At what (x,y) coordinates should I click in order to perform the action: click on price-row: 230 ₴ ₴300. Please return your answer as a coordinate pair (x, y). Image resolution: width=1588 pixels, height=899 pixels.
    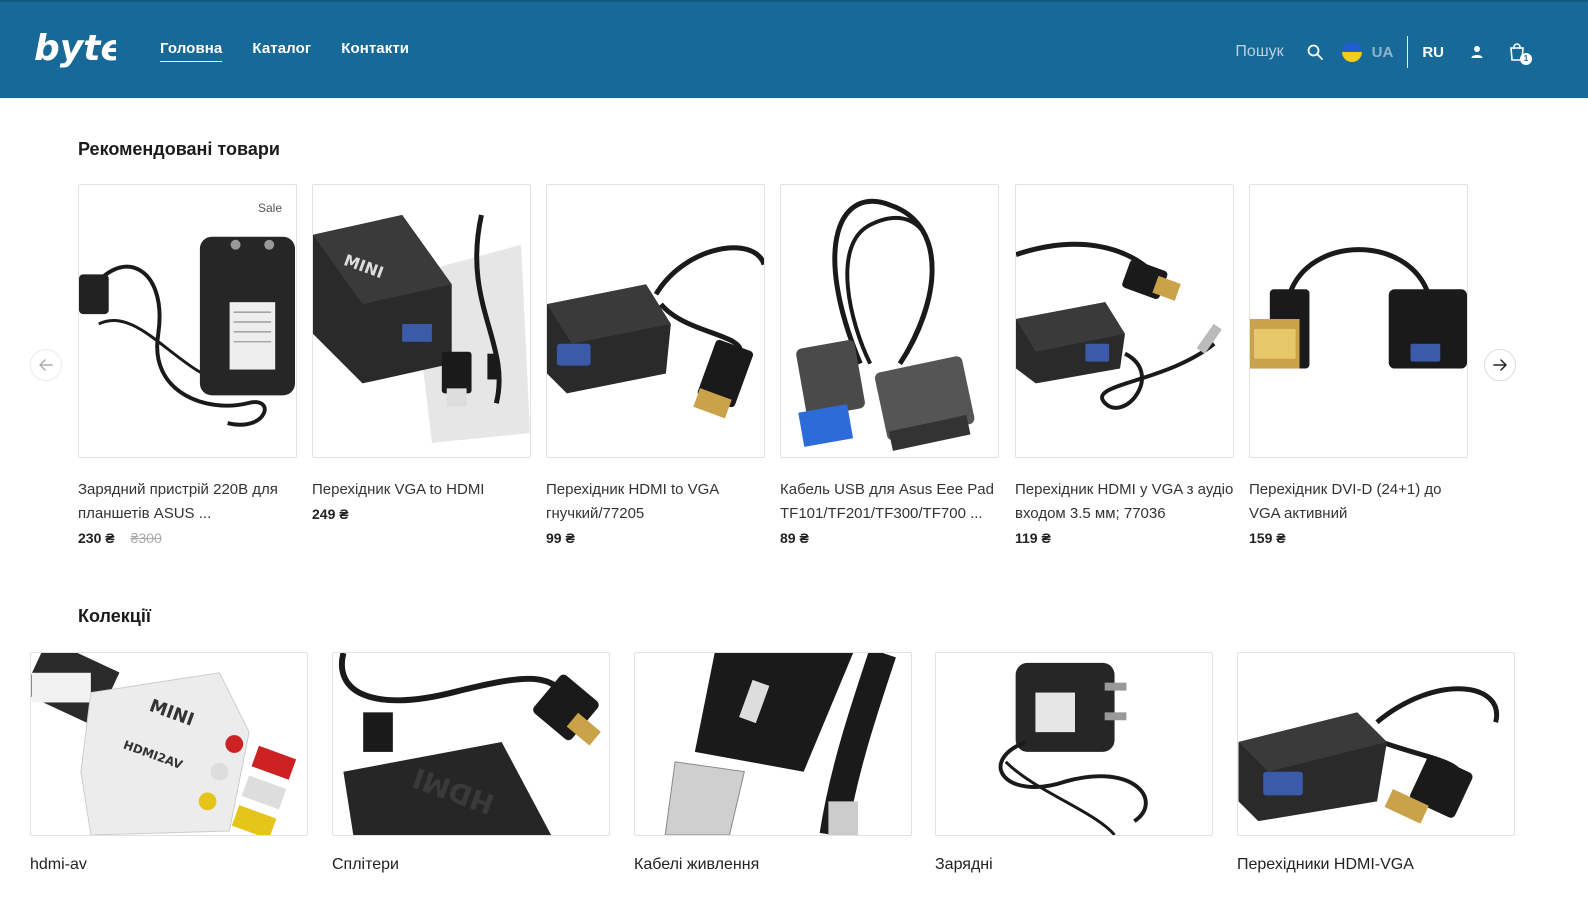
    Looking at the image, I should click on (187, 538).